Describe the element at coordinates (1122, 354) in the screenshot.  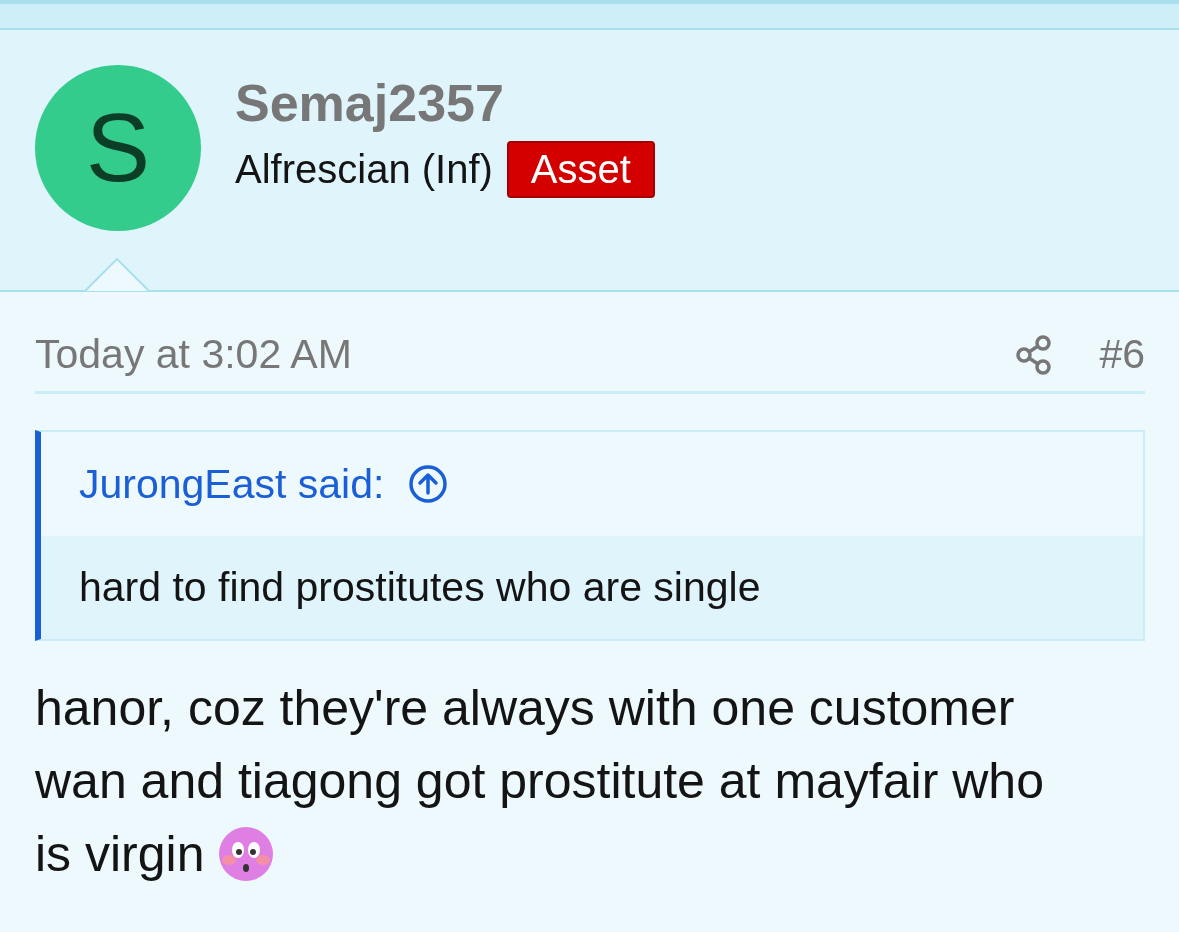
I see `post-number: #6` at that location.